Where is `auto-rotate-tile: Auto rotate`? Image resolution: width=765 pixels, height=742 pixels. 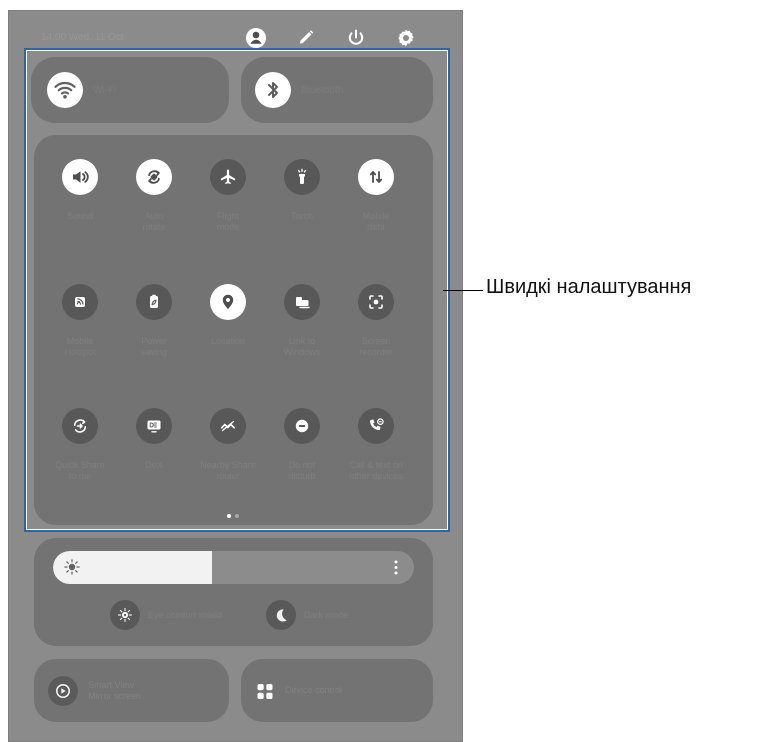
auto-rotate-tile: Auto rotate is located at coordinates (154, 219).